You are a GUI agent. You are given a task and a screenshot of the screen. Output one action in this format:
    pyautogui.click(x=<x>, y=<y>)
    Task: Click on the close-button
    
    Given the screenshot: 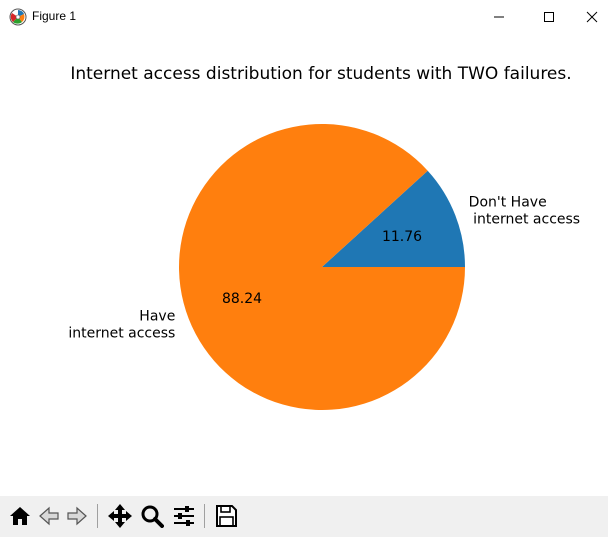 What is the action you would take?
    pyautogui.click(x=592, y=17)
    